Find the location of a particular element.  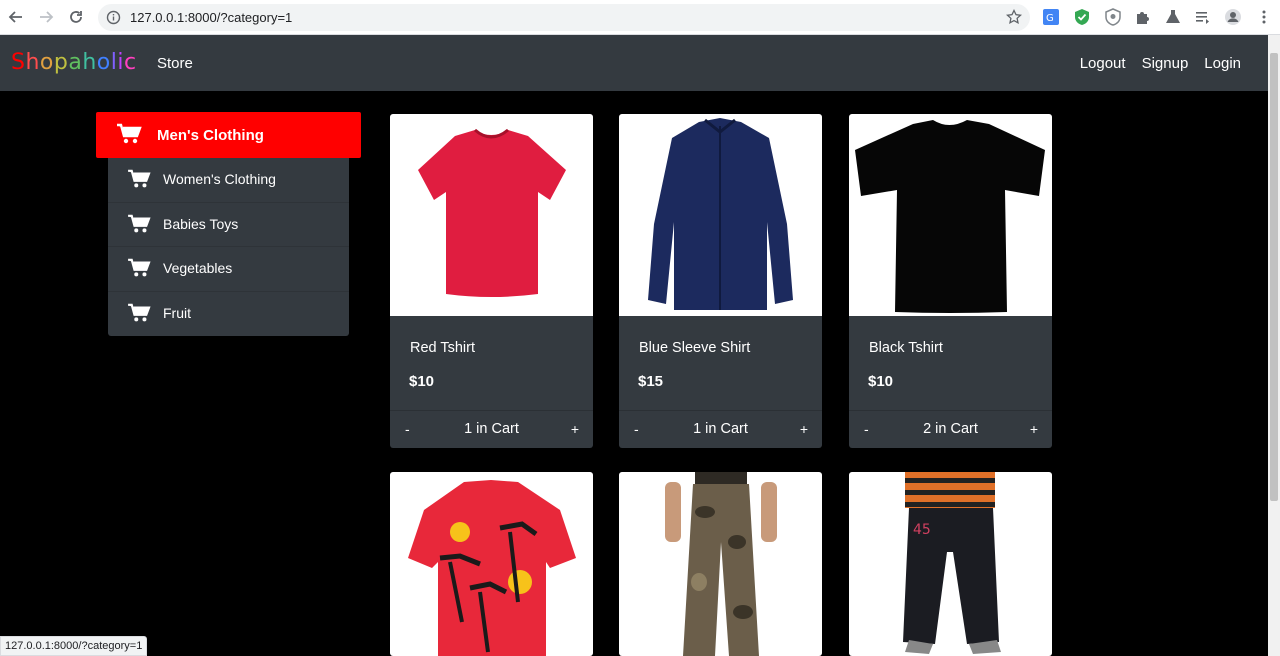

svg-text: G is located at coordinates (1050, 18).